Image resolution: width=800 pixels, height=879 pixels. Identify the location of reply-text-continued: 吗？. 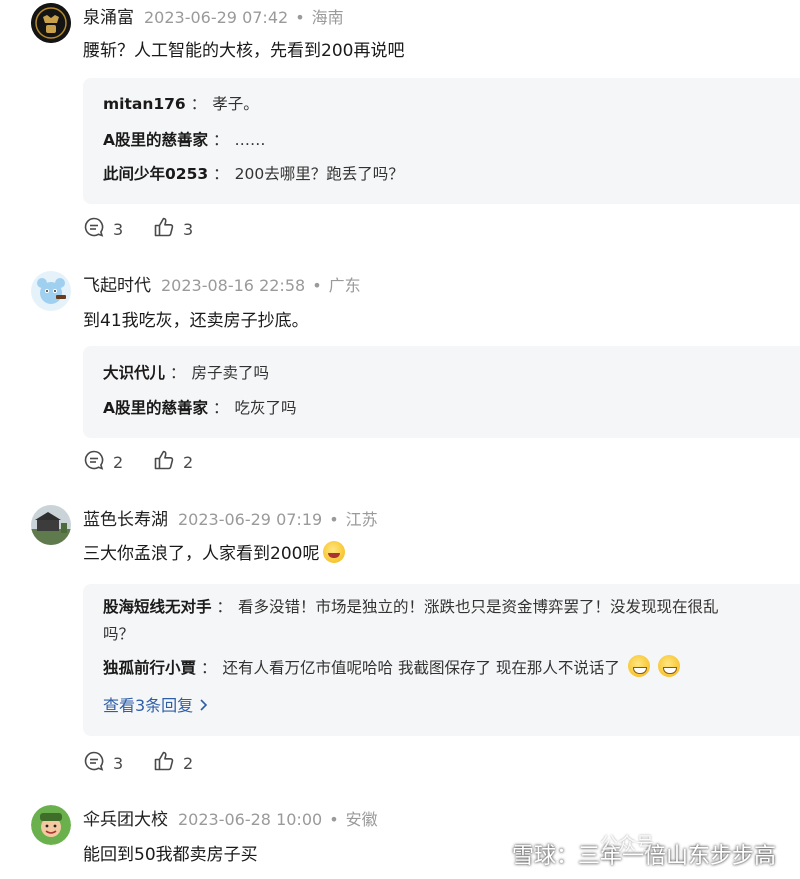
(119, 634).